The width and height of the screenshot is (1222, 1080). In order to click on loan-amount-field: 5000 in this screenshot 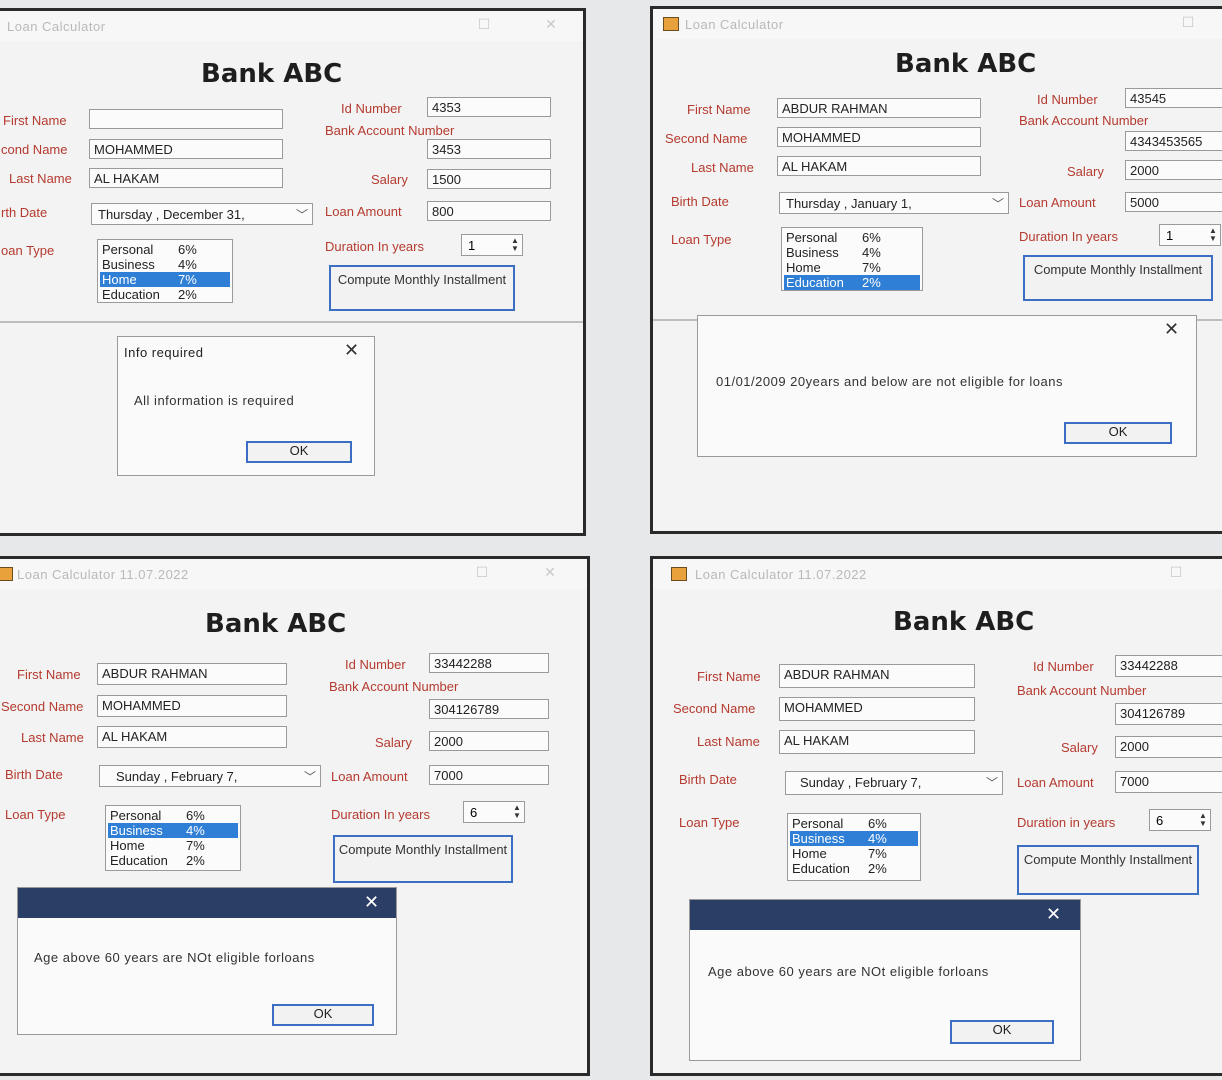, I will do `click(1173, 202)`.